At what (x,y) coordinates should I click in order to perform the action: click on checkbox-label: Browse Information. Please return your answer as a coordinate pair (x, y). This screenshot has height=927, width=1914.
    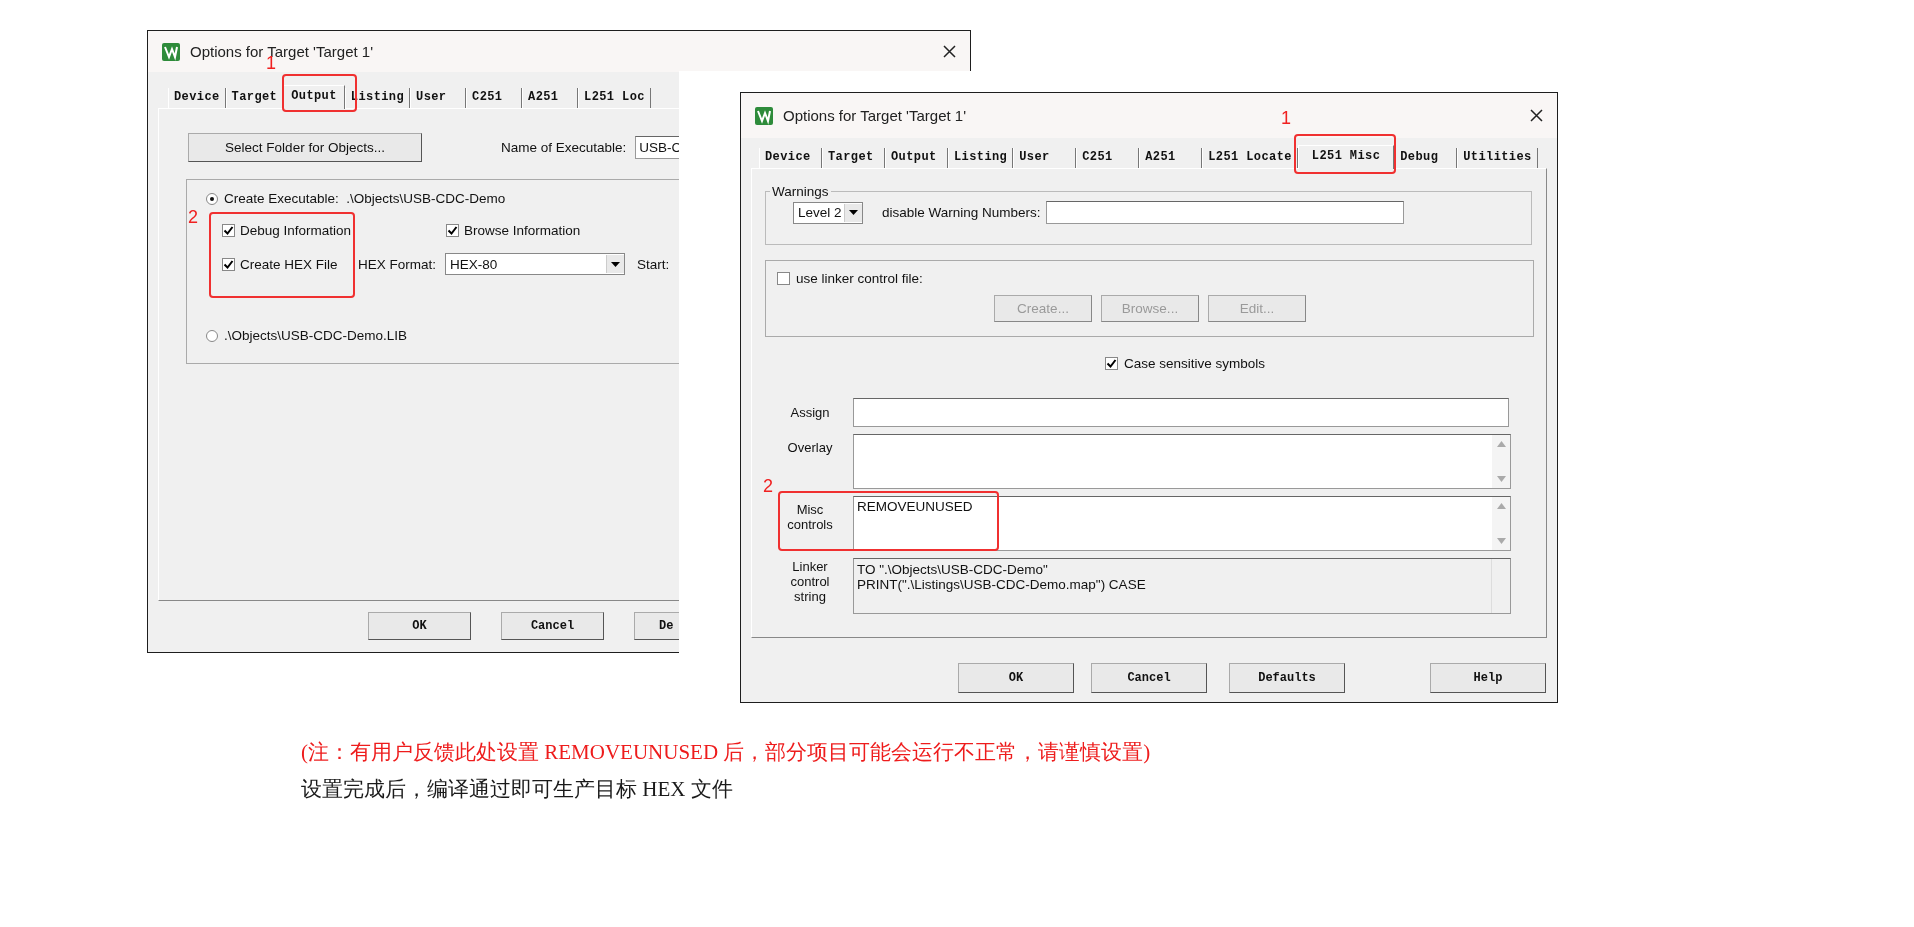
    Looking at the image, I should click on (522, 230).